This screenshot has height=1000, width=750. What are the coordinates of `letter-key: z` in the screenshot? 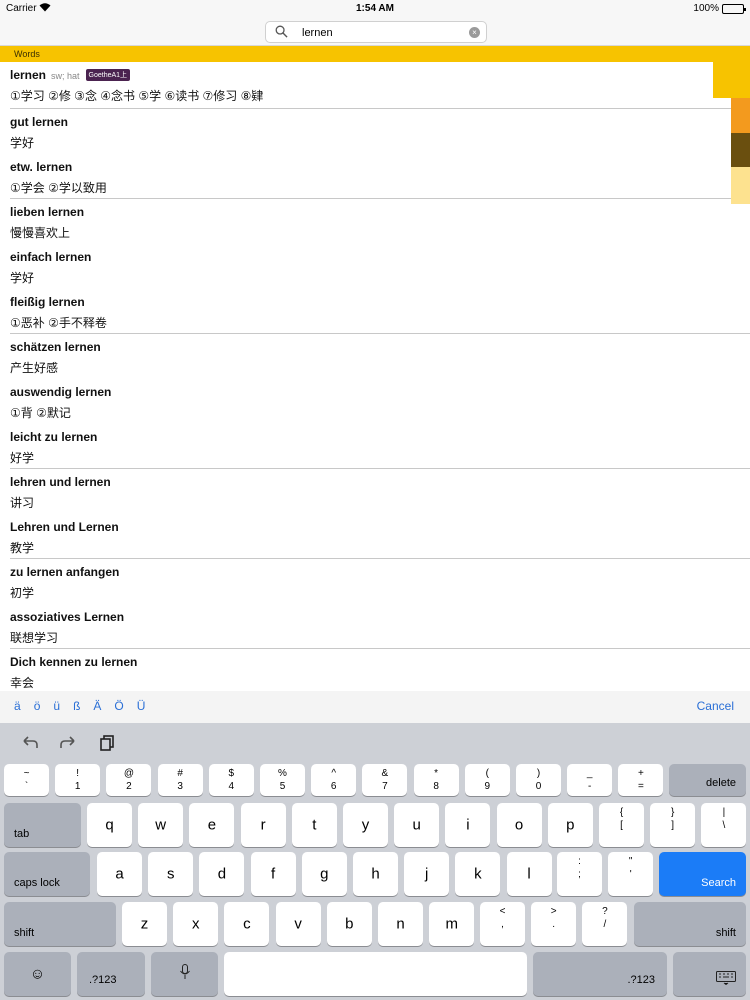 It's located at (144, 924).